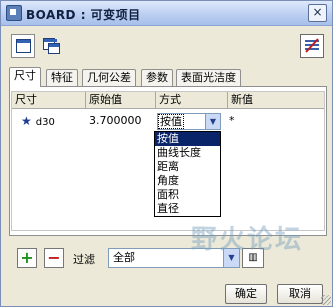 Image resolution: width=333 pixels, height=307 pixels. I want to click on tab-feature: 特征, so click(62, 77).